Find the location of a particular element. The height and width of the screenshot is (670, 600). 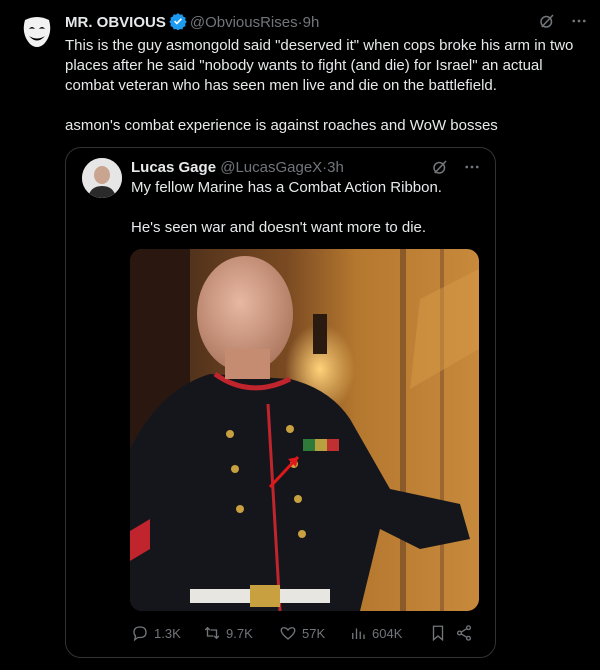

reply-count: 1.3K is located at coordinates (167, 633).